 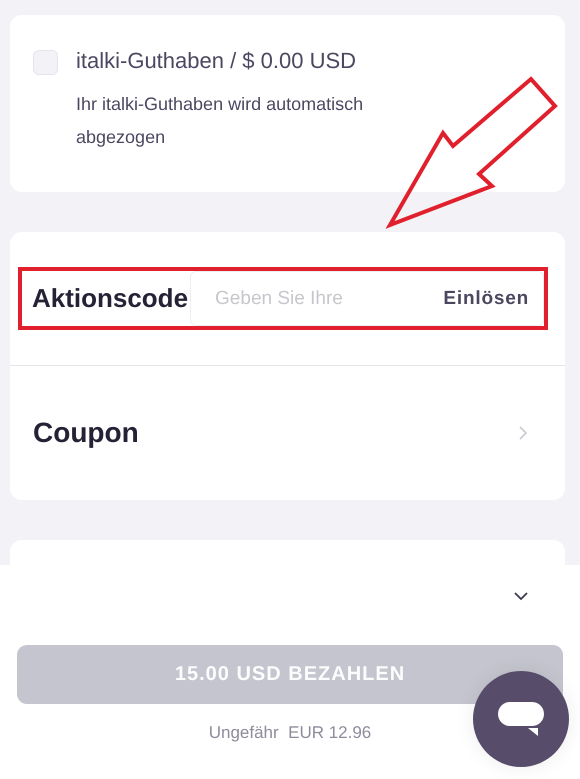 What do you see at coordinates (110, 298) in the screenshot?
I see `promo-code-label: Aktionscode` at bounding box center [110, 298].